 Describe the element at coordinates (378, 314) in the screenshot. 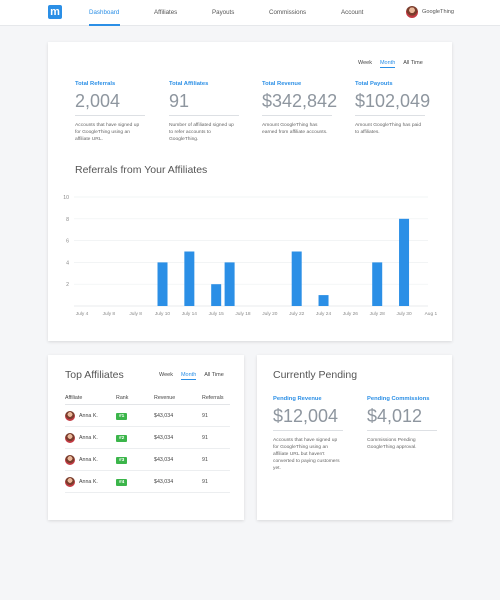

I see `x-tick-label: July 28` at that location.